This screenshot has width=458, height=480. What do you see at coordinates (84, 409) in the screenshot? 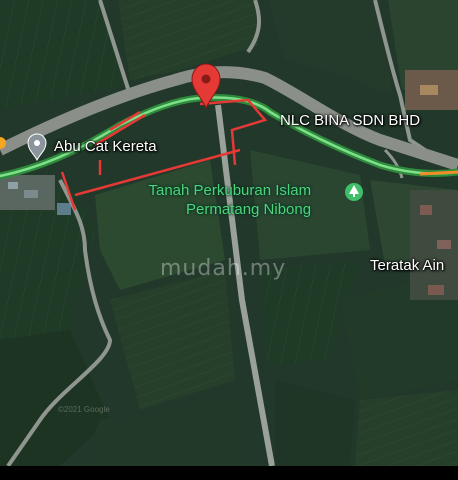
I see `google-copyright: ©2021 Google` at bounding box center [84, 409].